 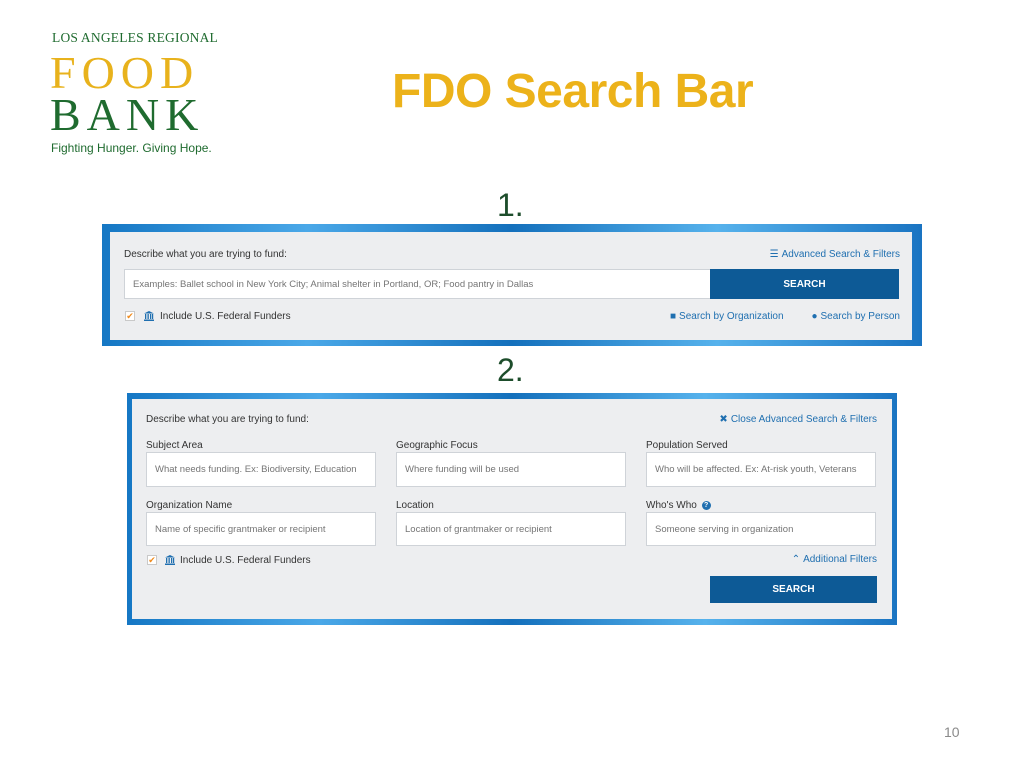 What do you see at coordinates (415, 505) in the screenshot?
I see `location-label: Location` at bounding box center [415, 505].